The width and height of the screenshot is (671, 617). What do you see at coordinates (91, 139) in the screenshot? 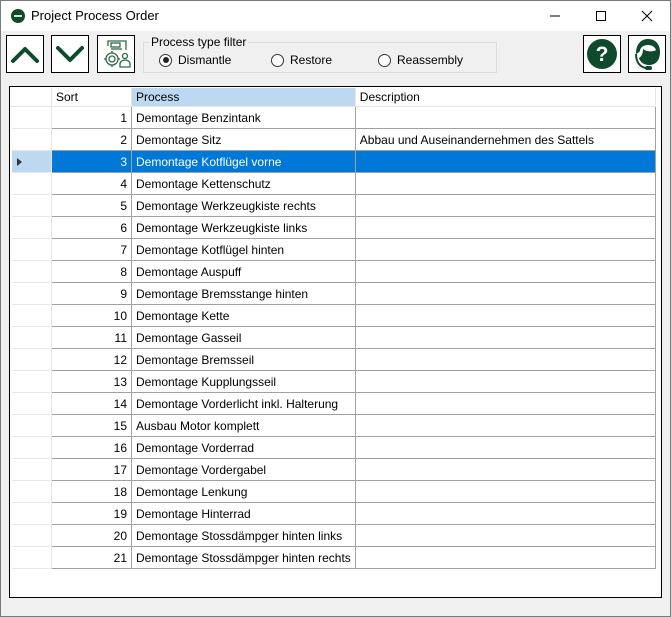
I see `sort-cell: 2` at bounding box center [91, 139].